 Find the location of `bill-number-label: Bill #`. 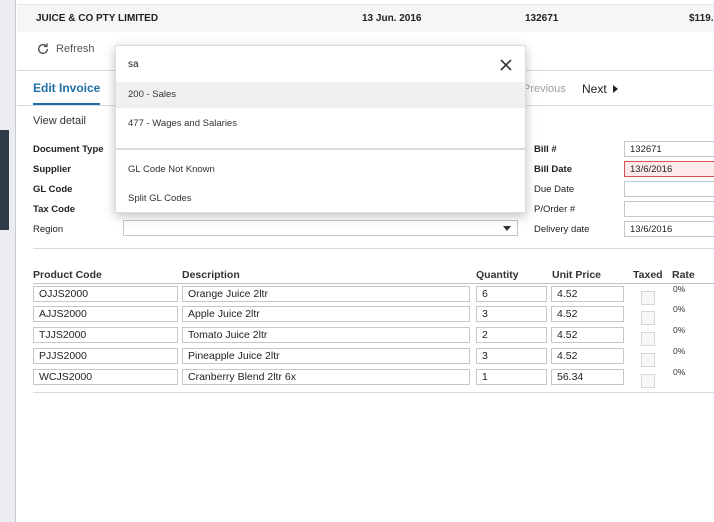

bill-number-label: Bill # is located at coordinates (545, 149).